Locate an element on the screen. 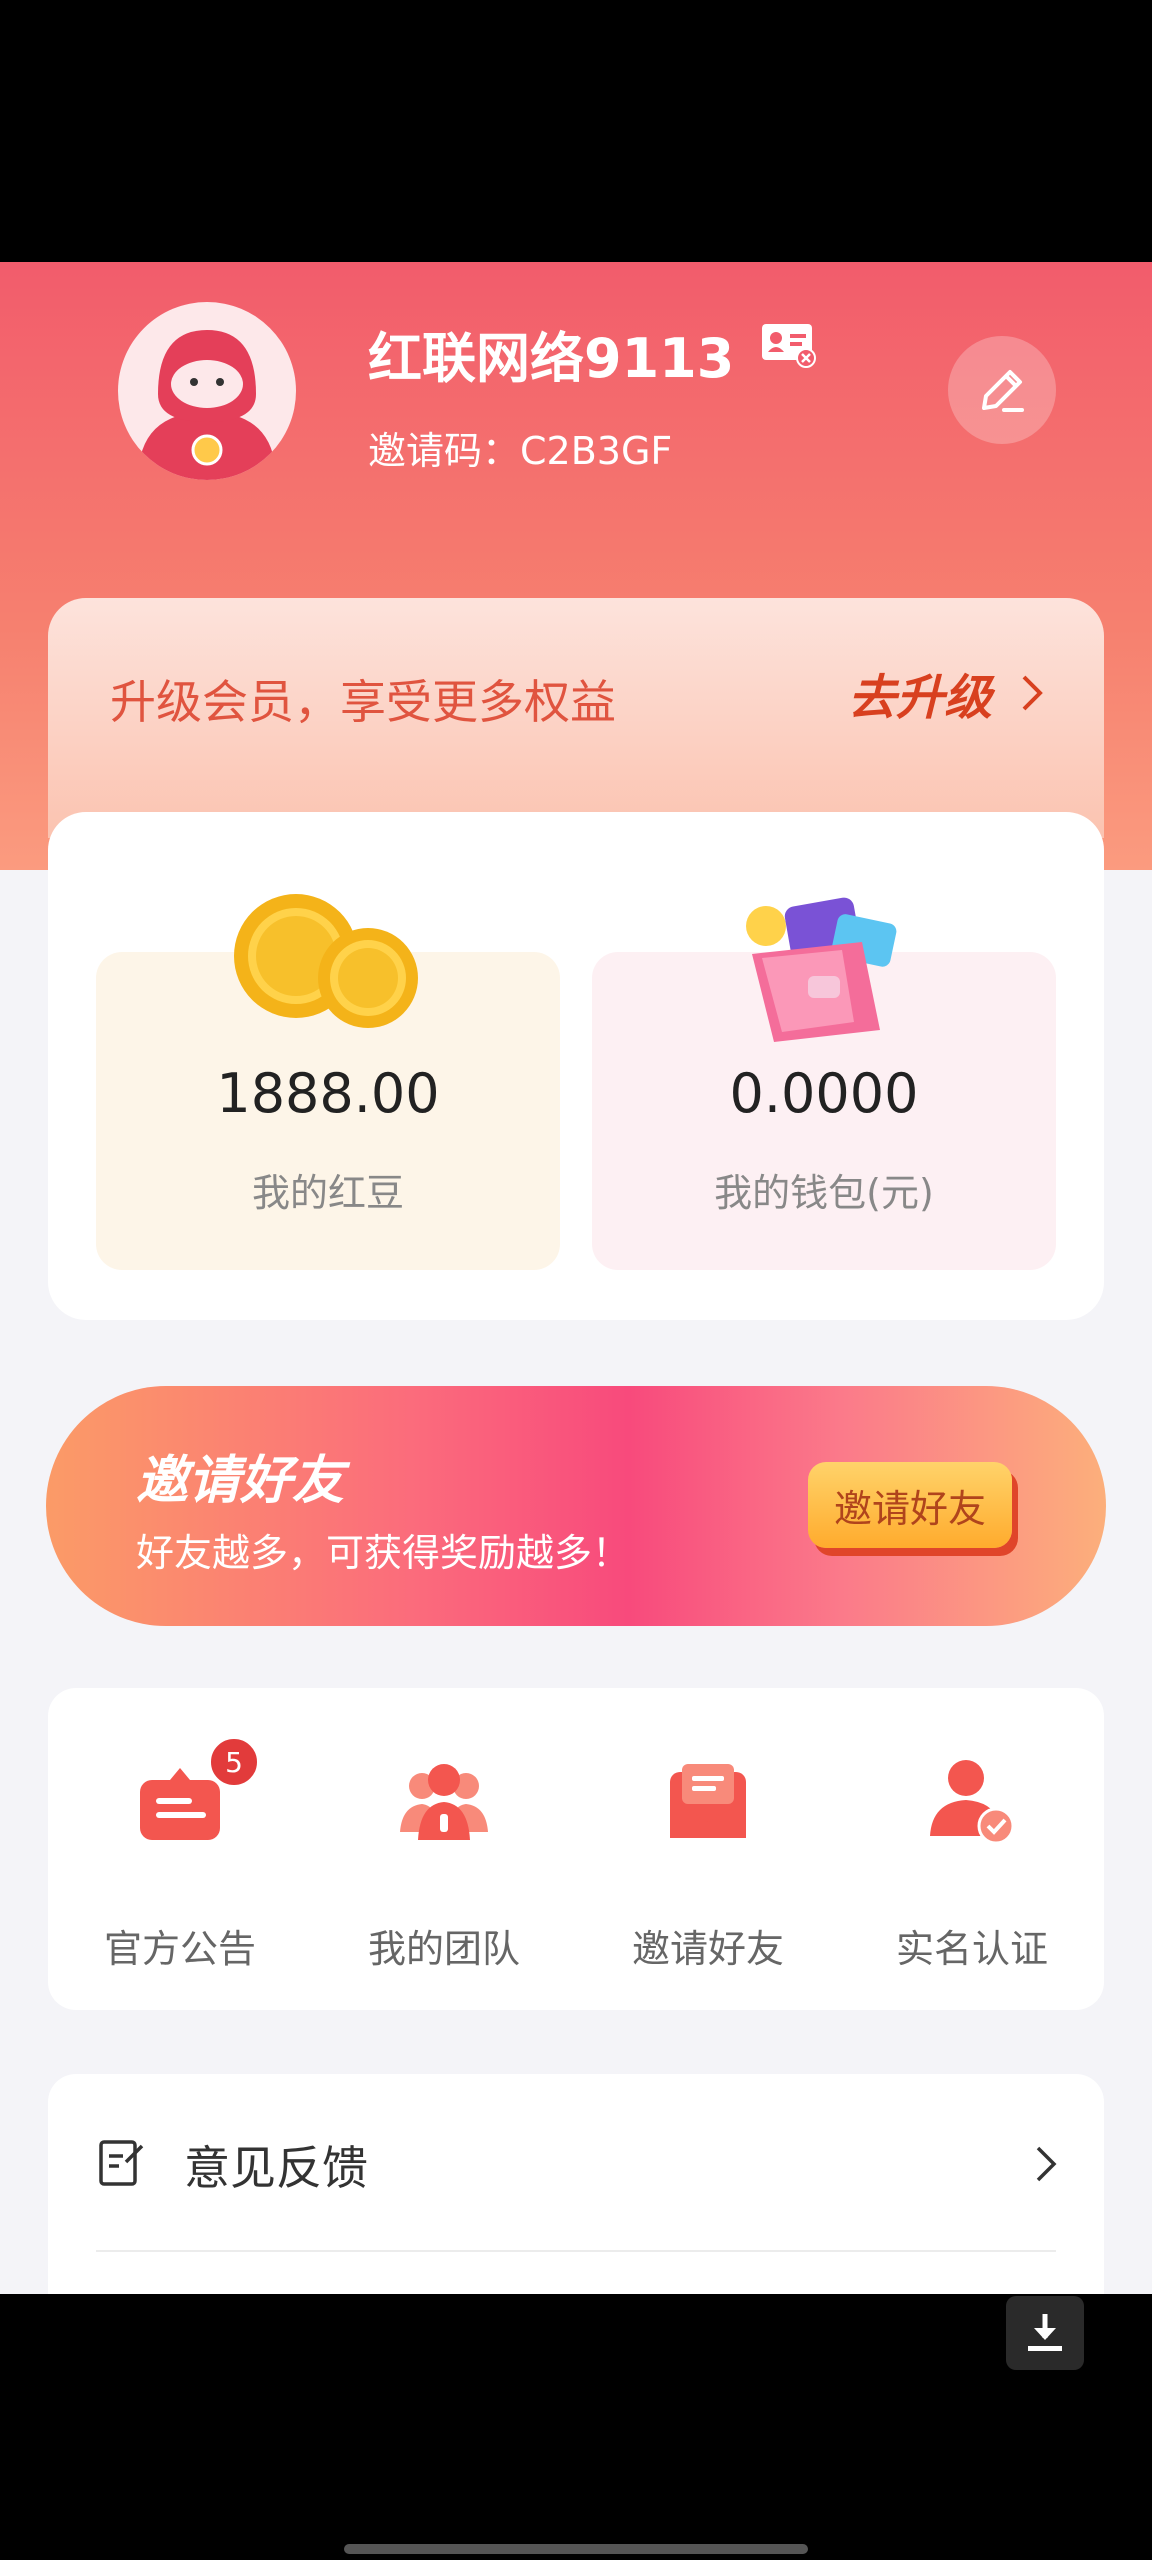 The width and height of the screenshot is (1152, 2560). shortcut-label: 邀请好友 is located at coordinates (707, 1949).